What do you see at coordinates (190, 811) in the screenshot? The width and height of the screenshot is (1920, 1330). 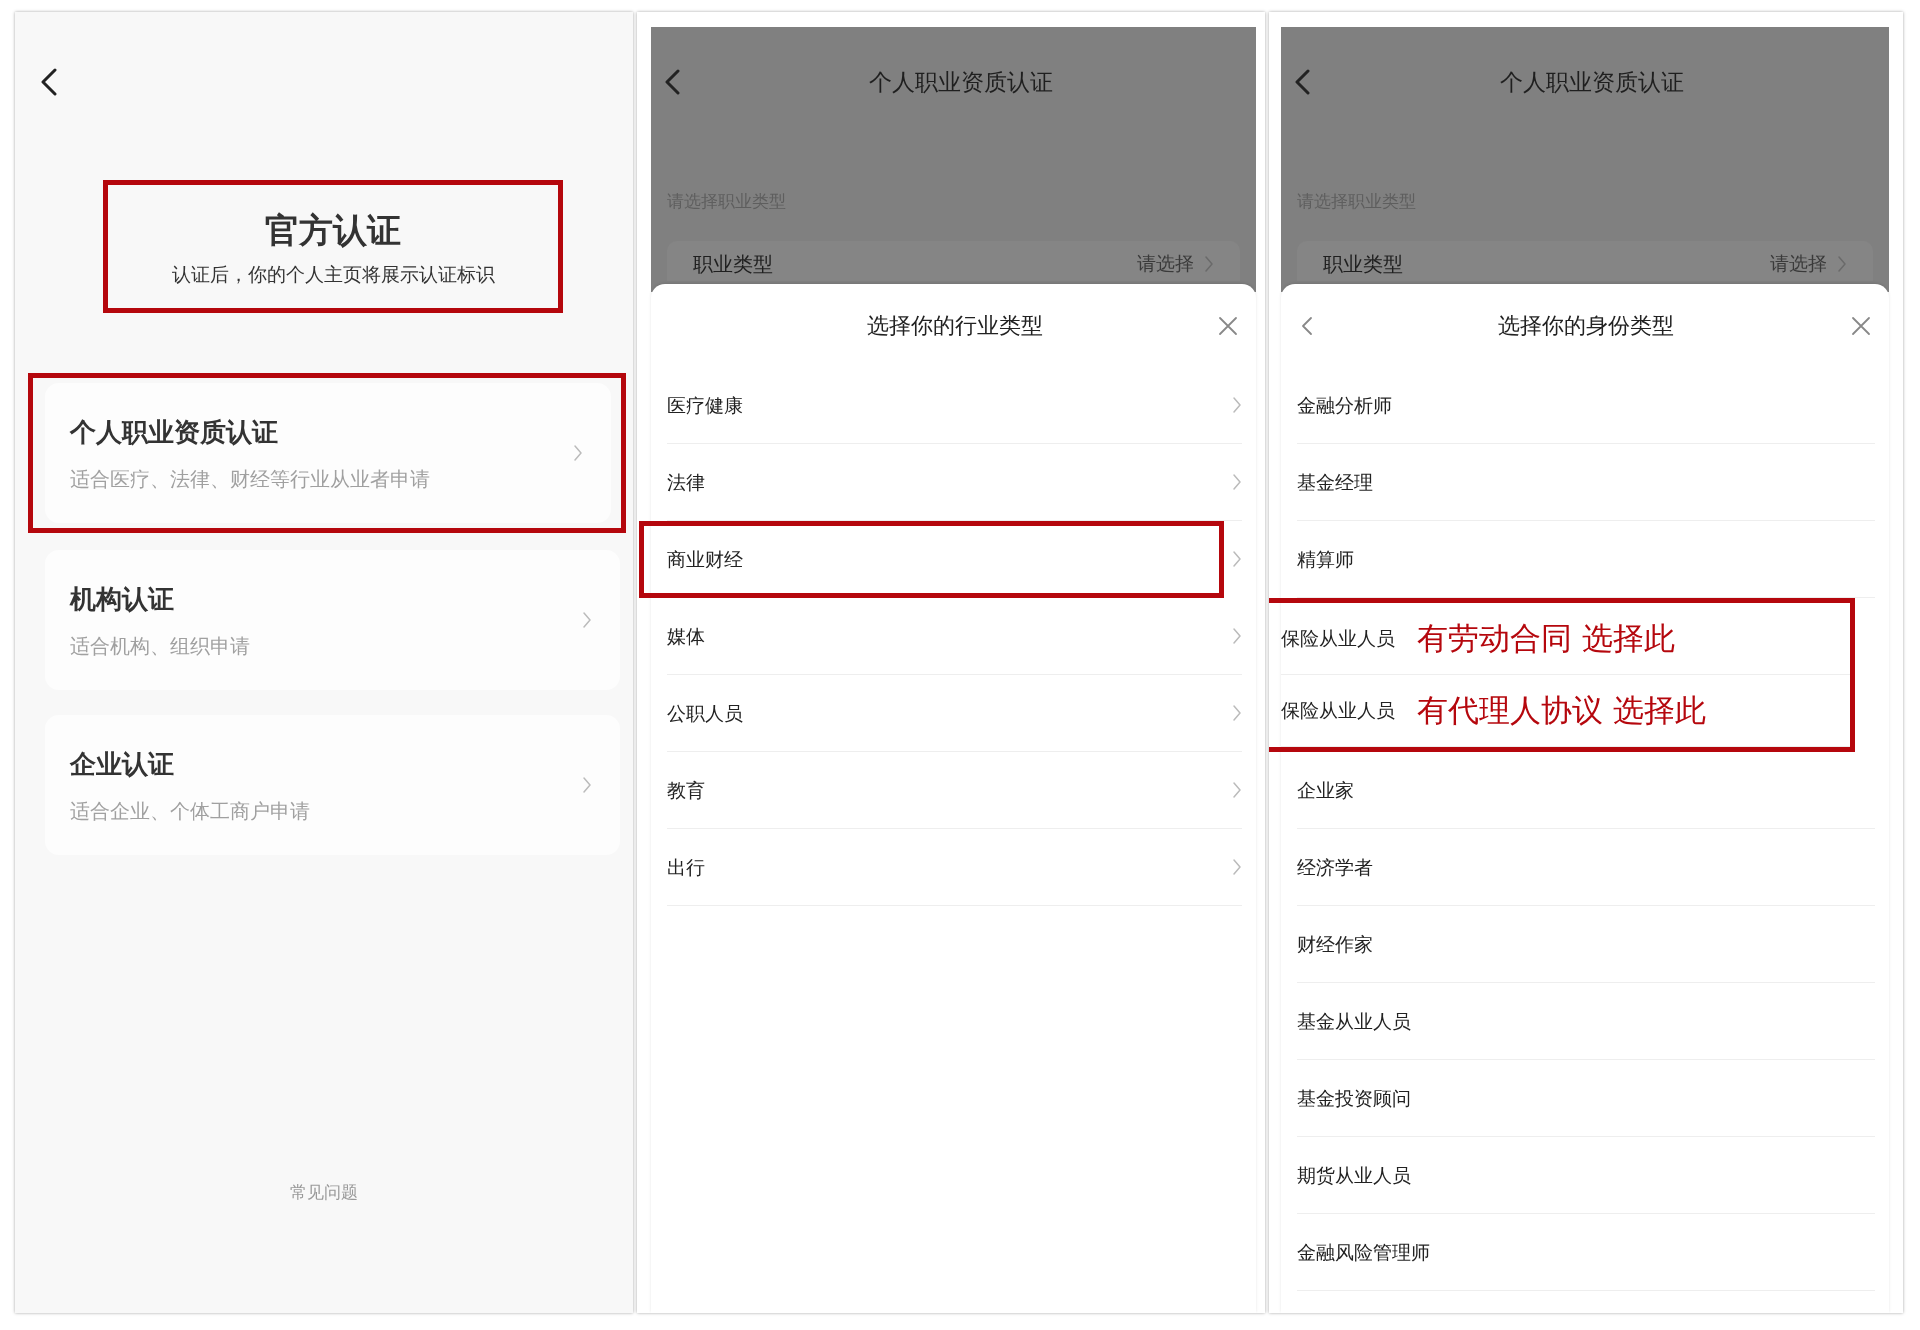 I see `card-subtitle: 适合企业、个体工商户申请` at bounding box center [190, 811].